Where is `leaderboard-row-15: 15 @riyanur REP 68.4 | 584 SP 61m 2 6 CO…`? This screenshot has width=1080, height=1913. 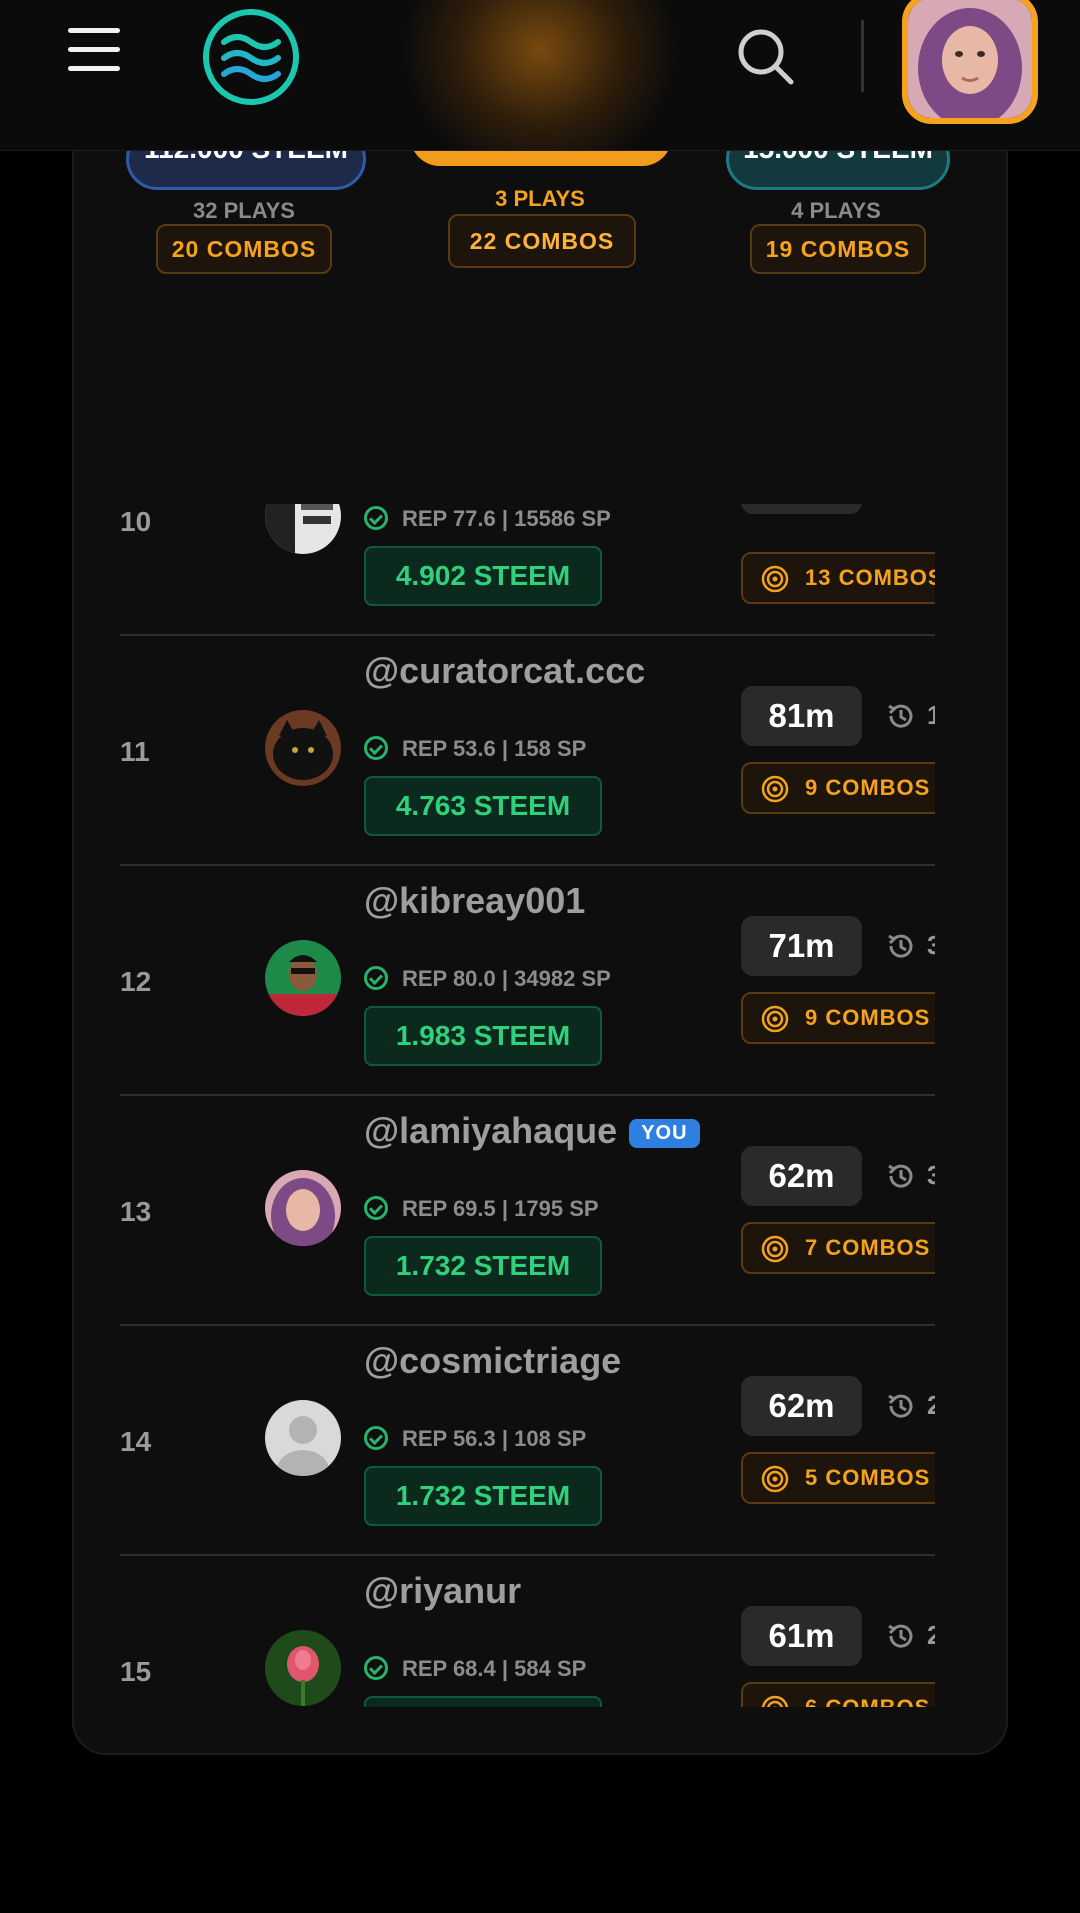
leaderboard-row-15: 15 @riyanur REP 68.4 | 584 SP 61m 2 6 CO… is located at coordinates (527, 1631).